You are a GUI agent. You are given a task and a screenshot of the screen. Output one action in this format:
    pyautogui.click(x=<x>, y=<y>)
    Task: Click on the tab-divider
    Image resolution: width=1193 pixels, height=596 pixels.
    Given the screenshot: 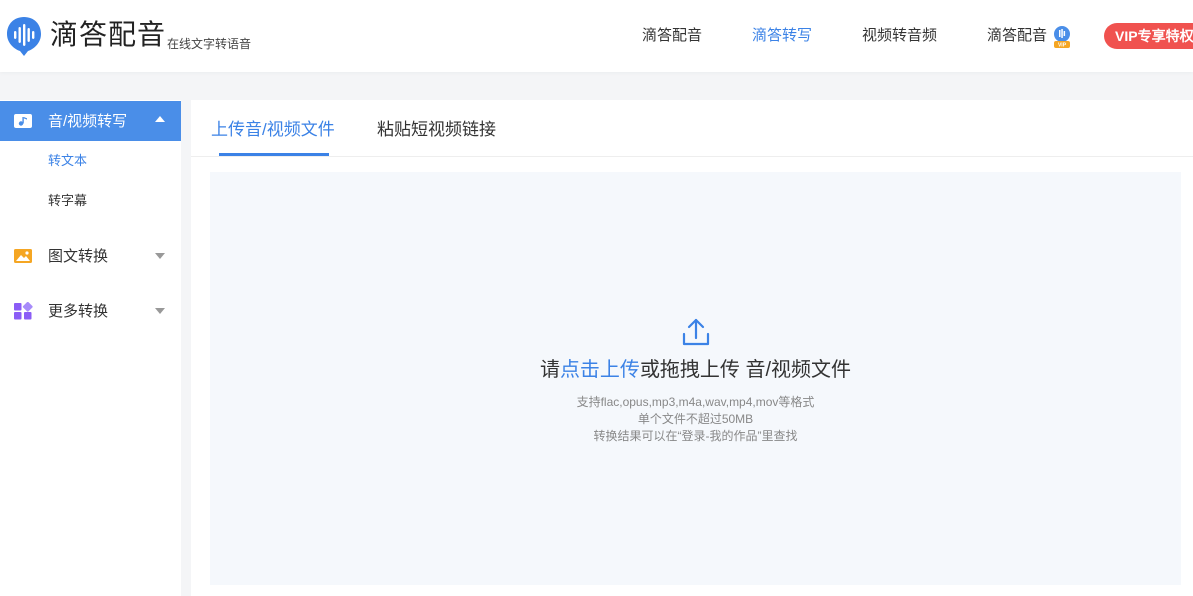 What is the action you would take?
    pyautogui.click(x=692, y=156)
    